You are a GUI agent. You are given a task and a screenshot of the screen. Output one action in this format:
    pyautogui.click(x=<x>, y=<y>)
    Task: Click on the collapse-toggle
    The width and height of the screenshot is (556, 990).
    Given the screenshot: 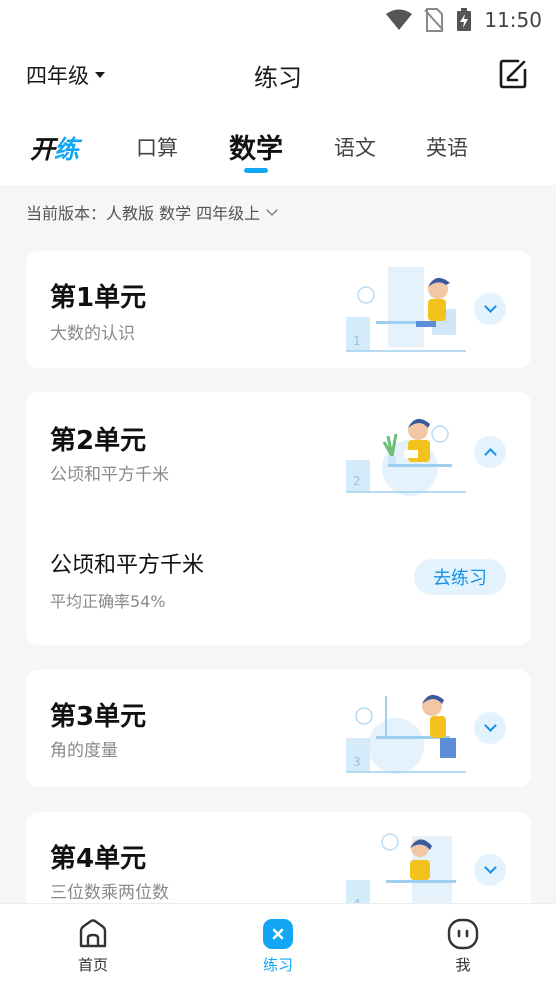 What is the action you would take?
    pyautogui.click(x=490, y=452)
    